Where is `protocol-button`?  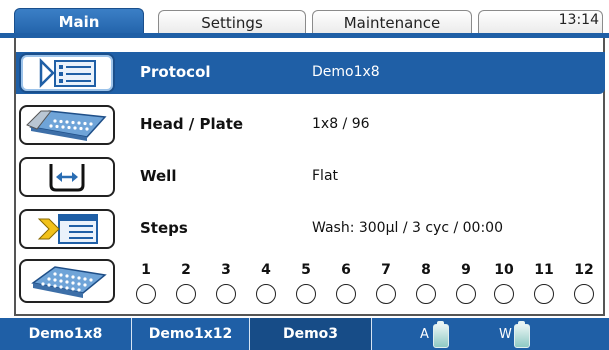 protocol-button is located at coordinates (67, 73).